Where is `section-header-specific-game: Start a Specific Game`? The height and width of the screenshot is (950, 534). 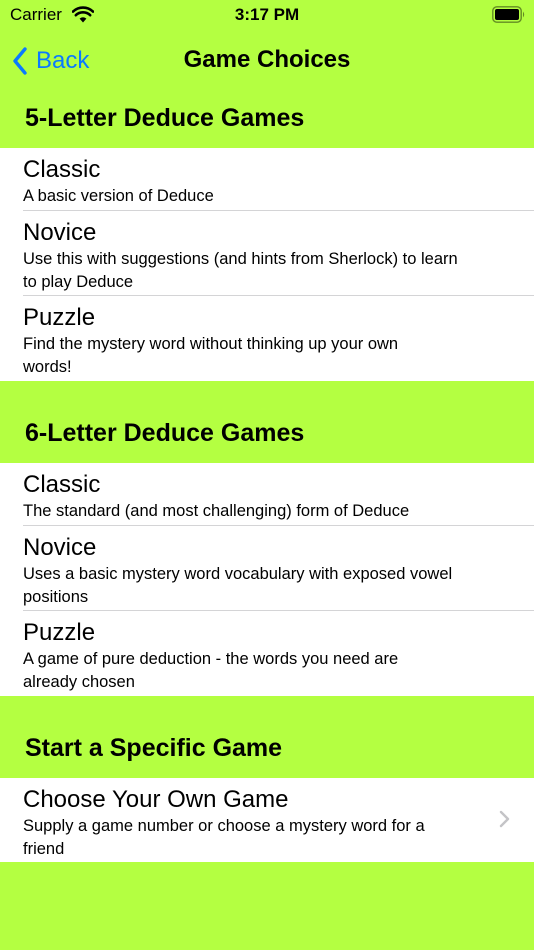
section-header-specific-game: Start a Specific Game is located at coordinates (267, 749).